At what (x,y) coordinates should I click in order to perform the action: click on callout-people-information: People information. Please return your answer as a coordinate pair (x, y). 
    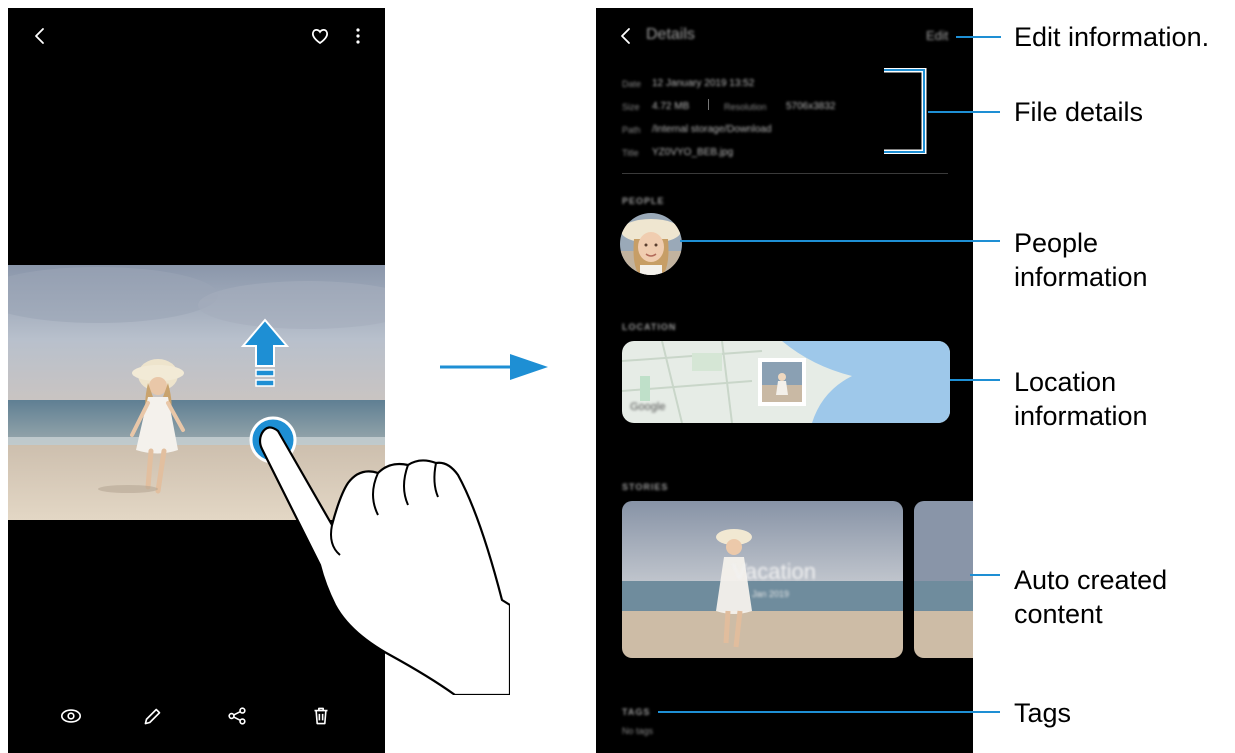
    Looking at the image, I should click on (1081, 260).